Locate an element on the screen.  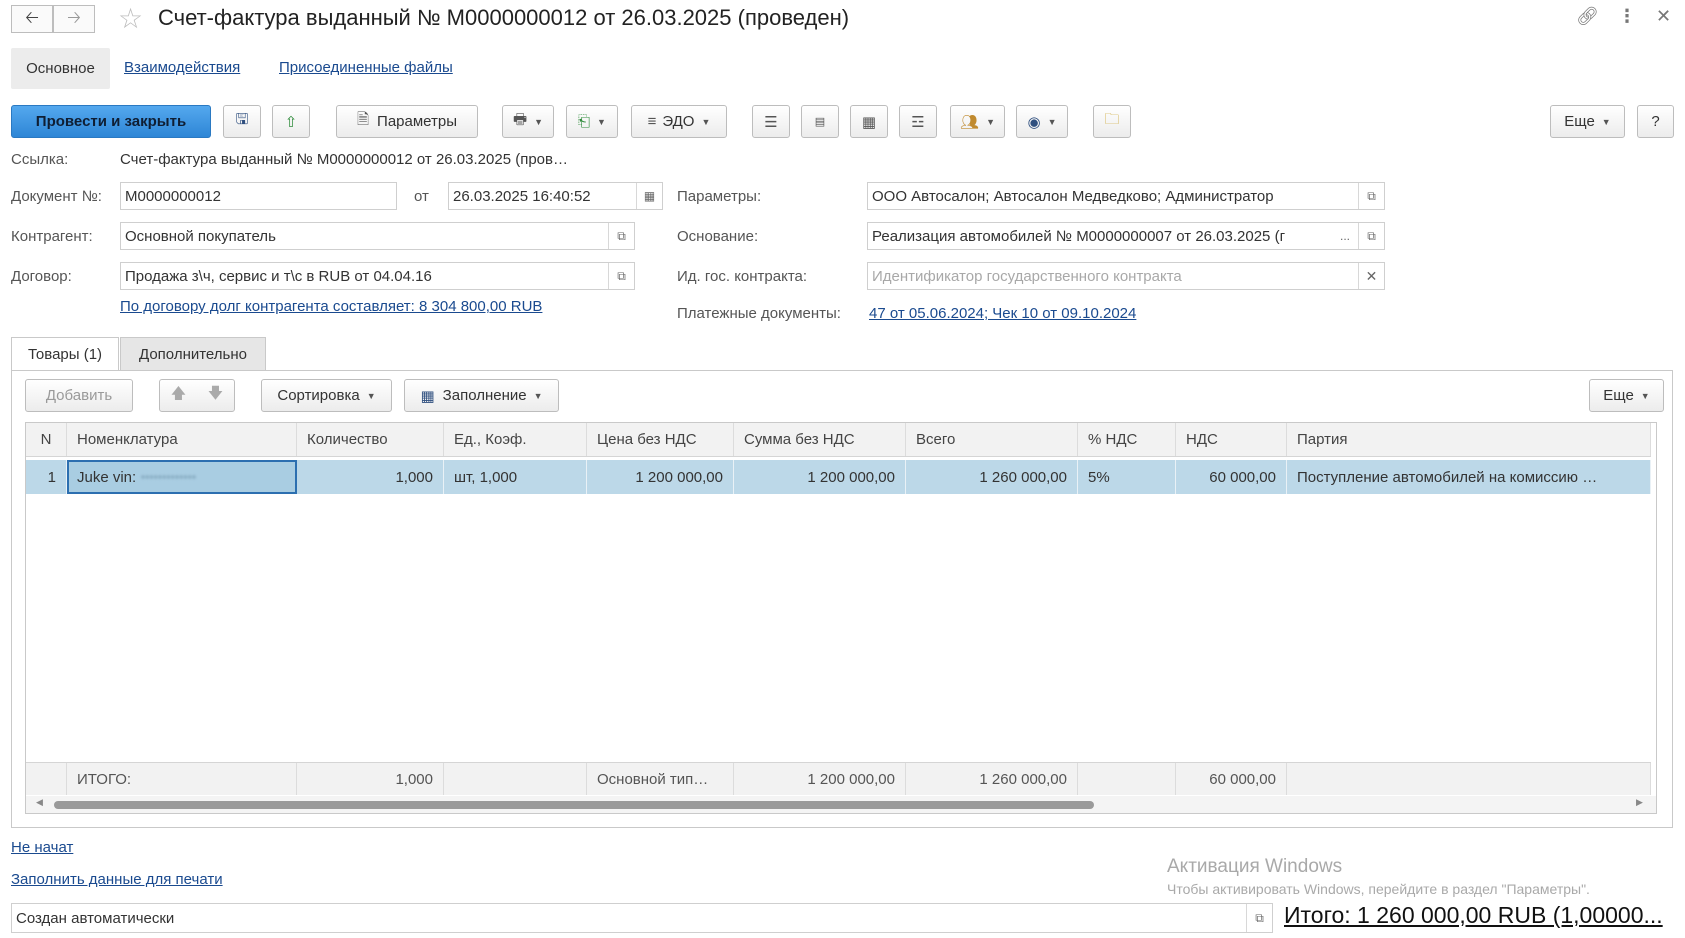
back-button: 🡠 is located at coordinates (32, 19).